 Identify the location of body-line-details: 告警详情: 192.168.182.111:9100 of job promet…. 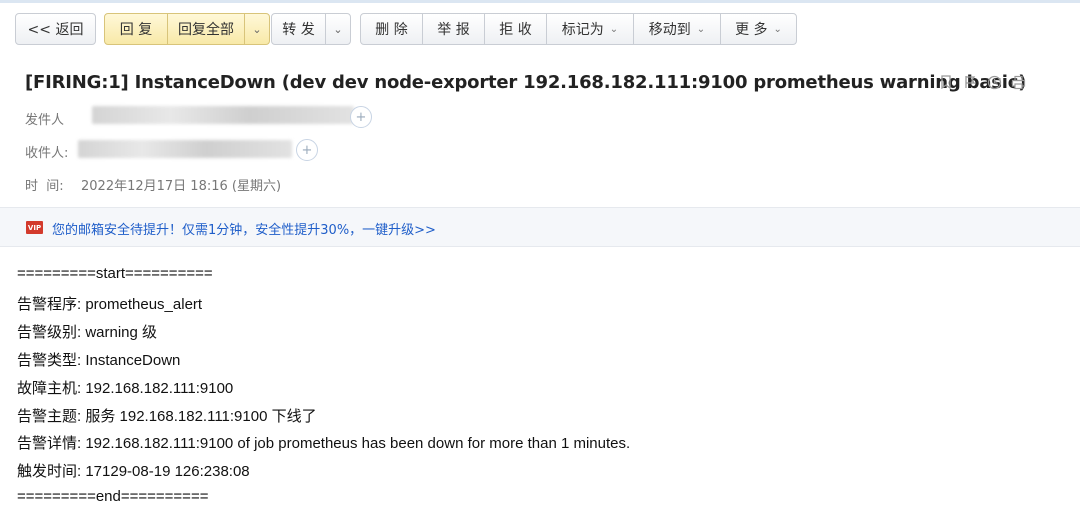
(324, 443).